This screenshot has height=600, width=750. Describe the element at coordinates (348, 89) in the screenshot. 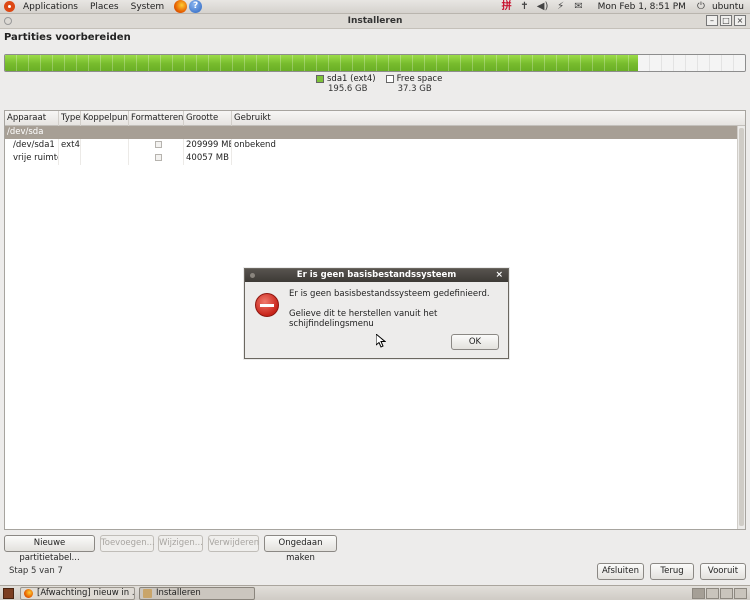

I see `legend-size: 195.6 GB` at that location.